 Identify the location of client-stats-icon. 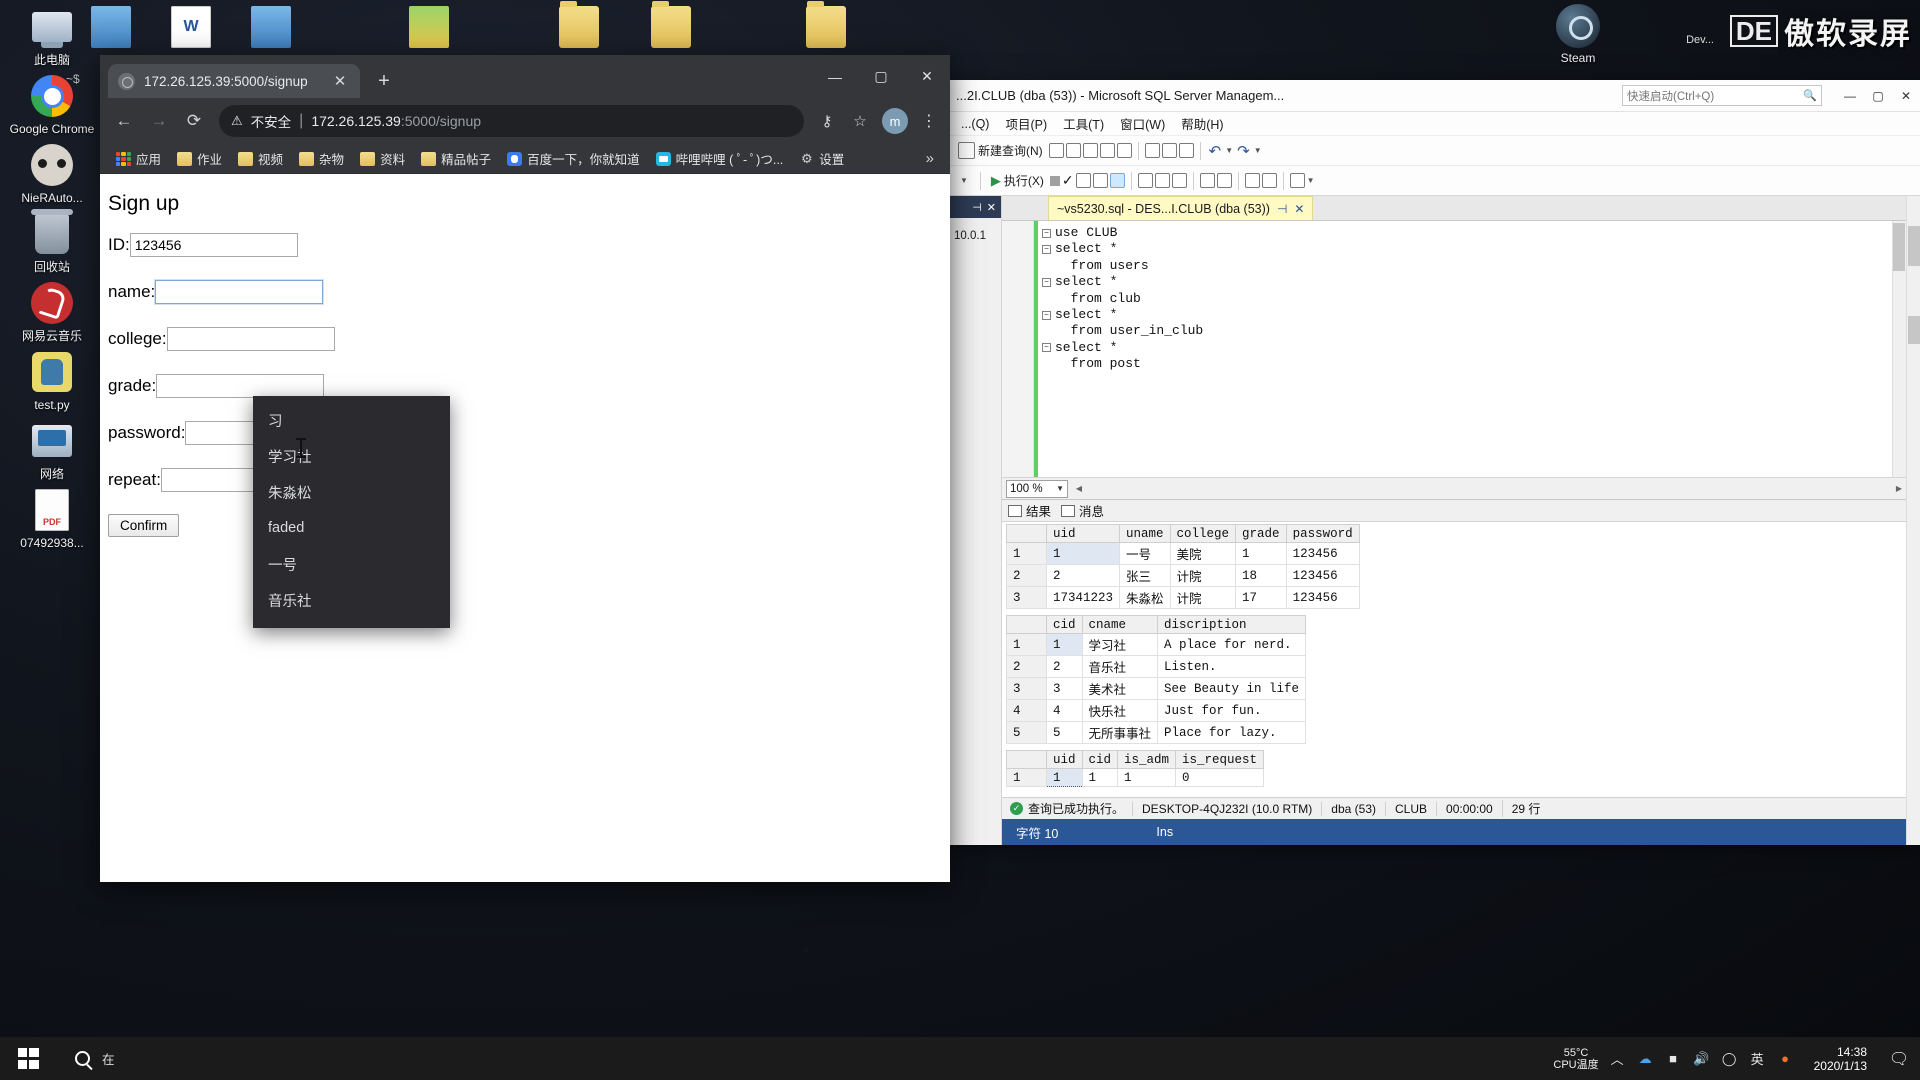
(1145, 180).